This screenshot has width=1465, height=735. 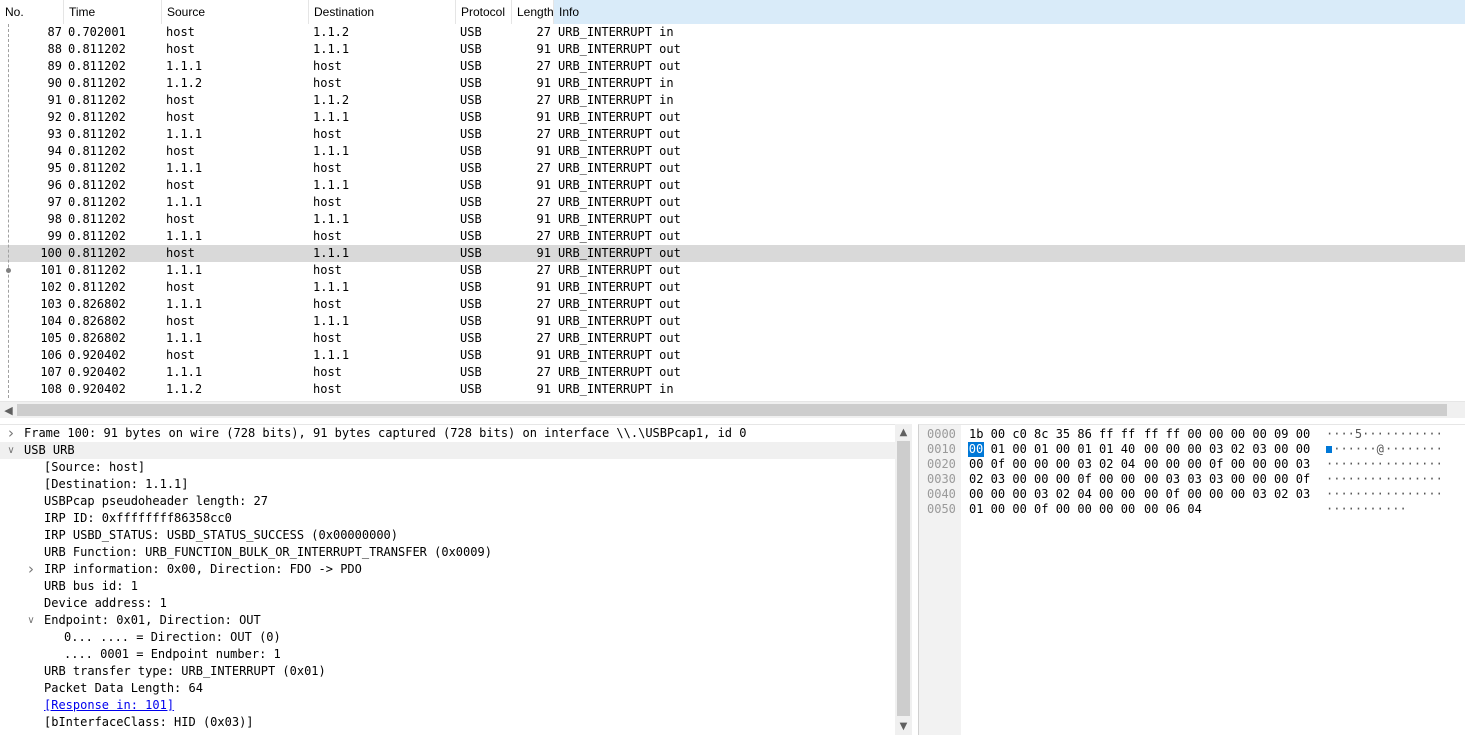 I want to click on detail-text: URB bus id: 1, so click(x=91, y=586).